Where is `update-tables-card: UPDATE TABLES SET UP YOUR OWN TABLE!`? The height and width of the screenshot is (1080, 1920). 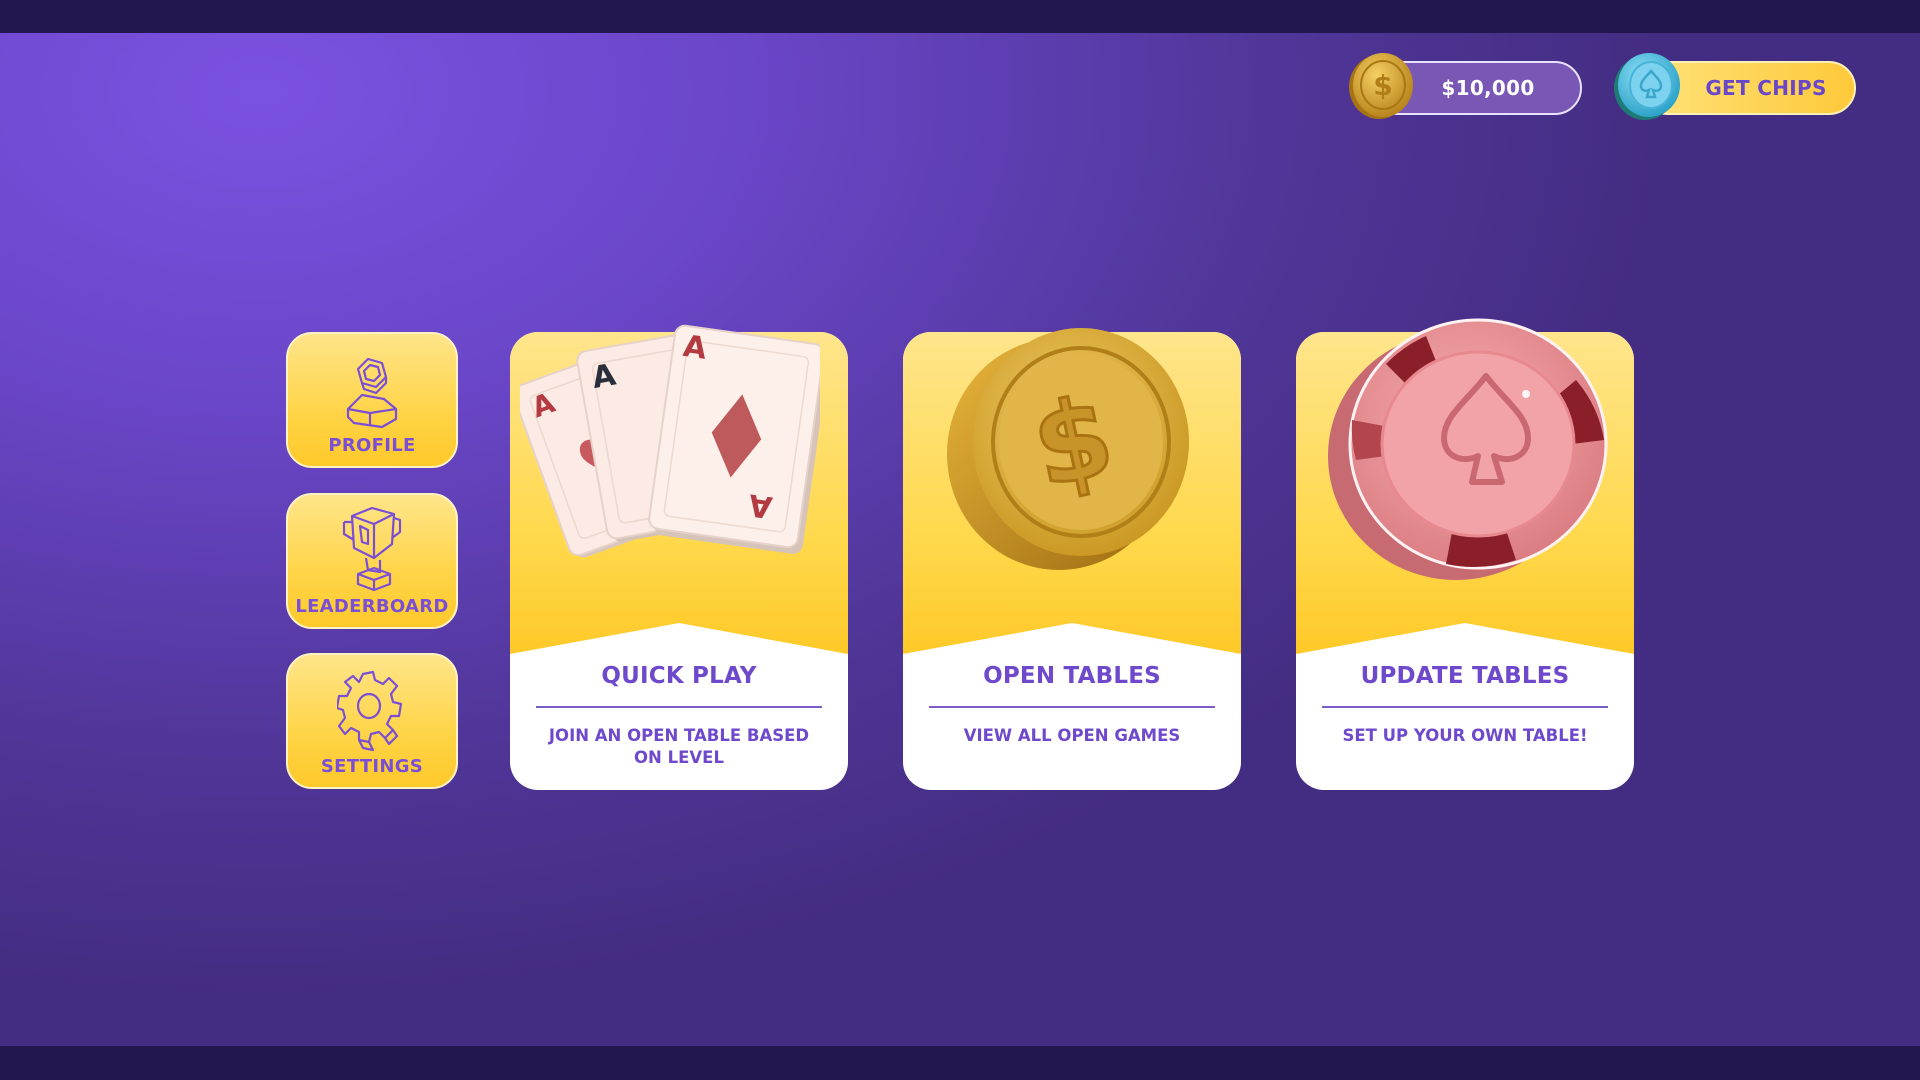
update-tables-card: UPDATE TABLES SET UP YOUR OWN TABLE! is located at coordinates (1465, 554).